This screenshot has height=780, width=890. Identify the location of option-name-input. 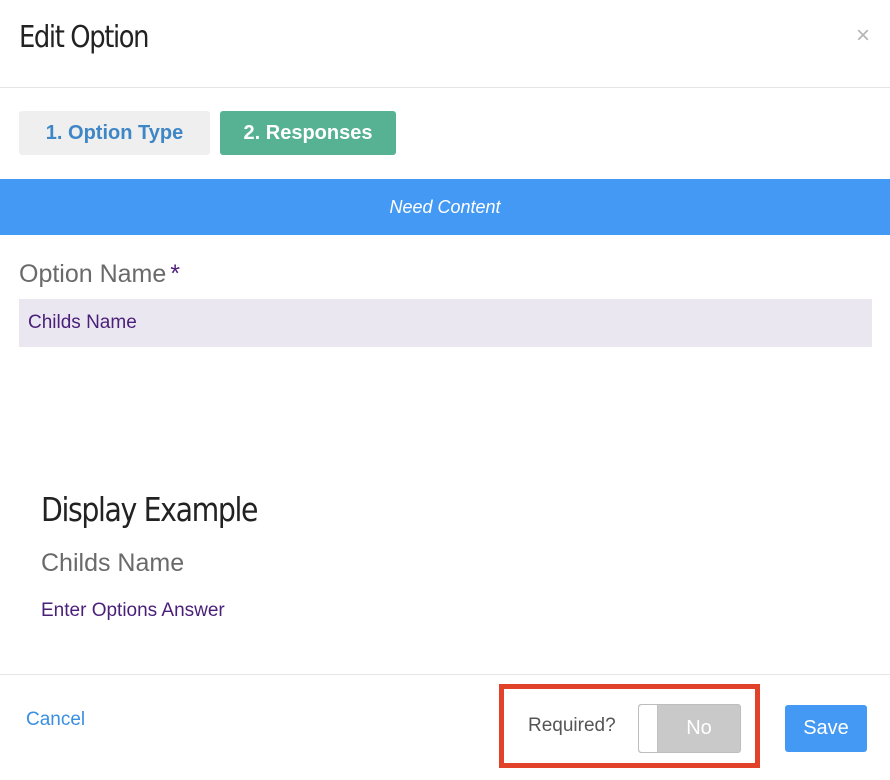
(445, 323).